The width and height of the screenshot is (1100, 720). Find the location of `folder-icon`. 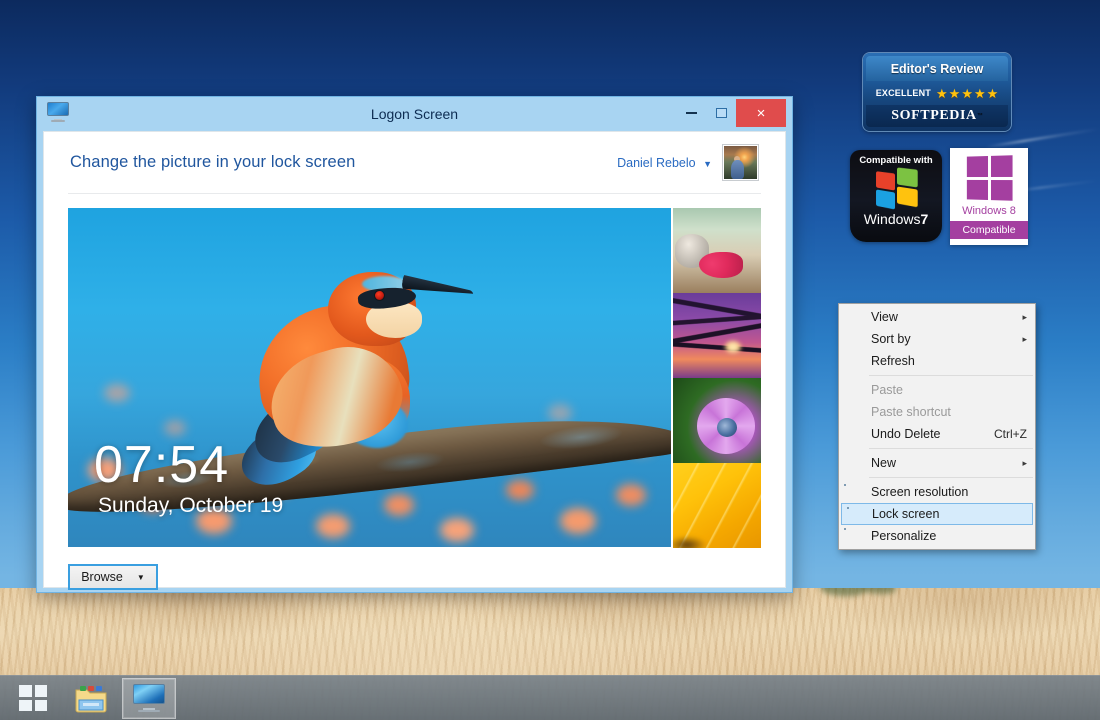

folder-icon is located at coordinates (91, 698).